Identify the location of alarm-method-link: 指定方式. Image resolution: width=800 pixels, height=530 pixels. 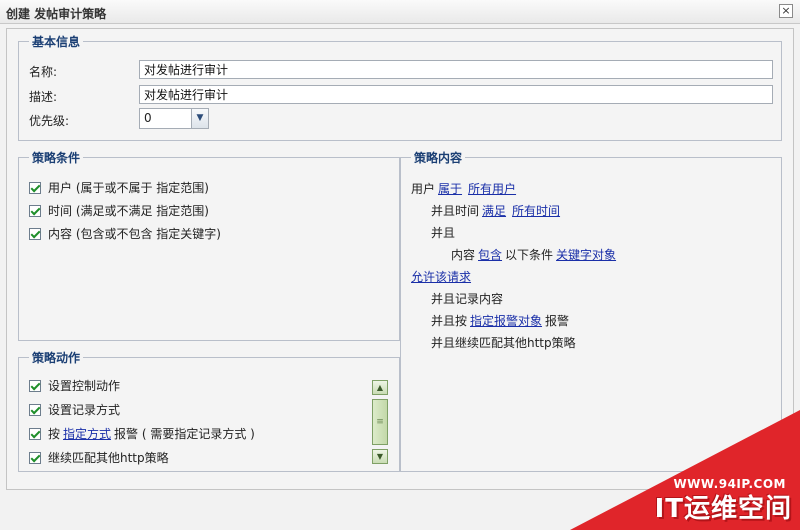
(87, 433).